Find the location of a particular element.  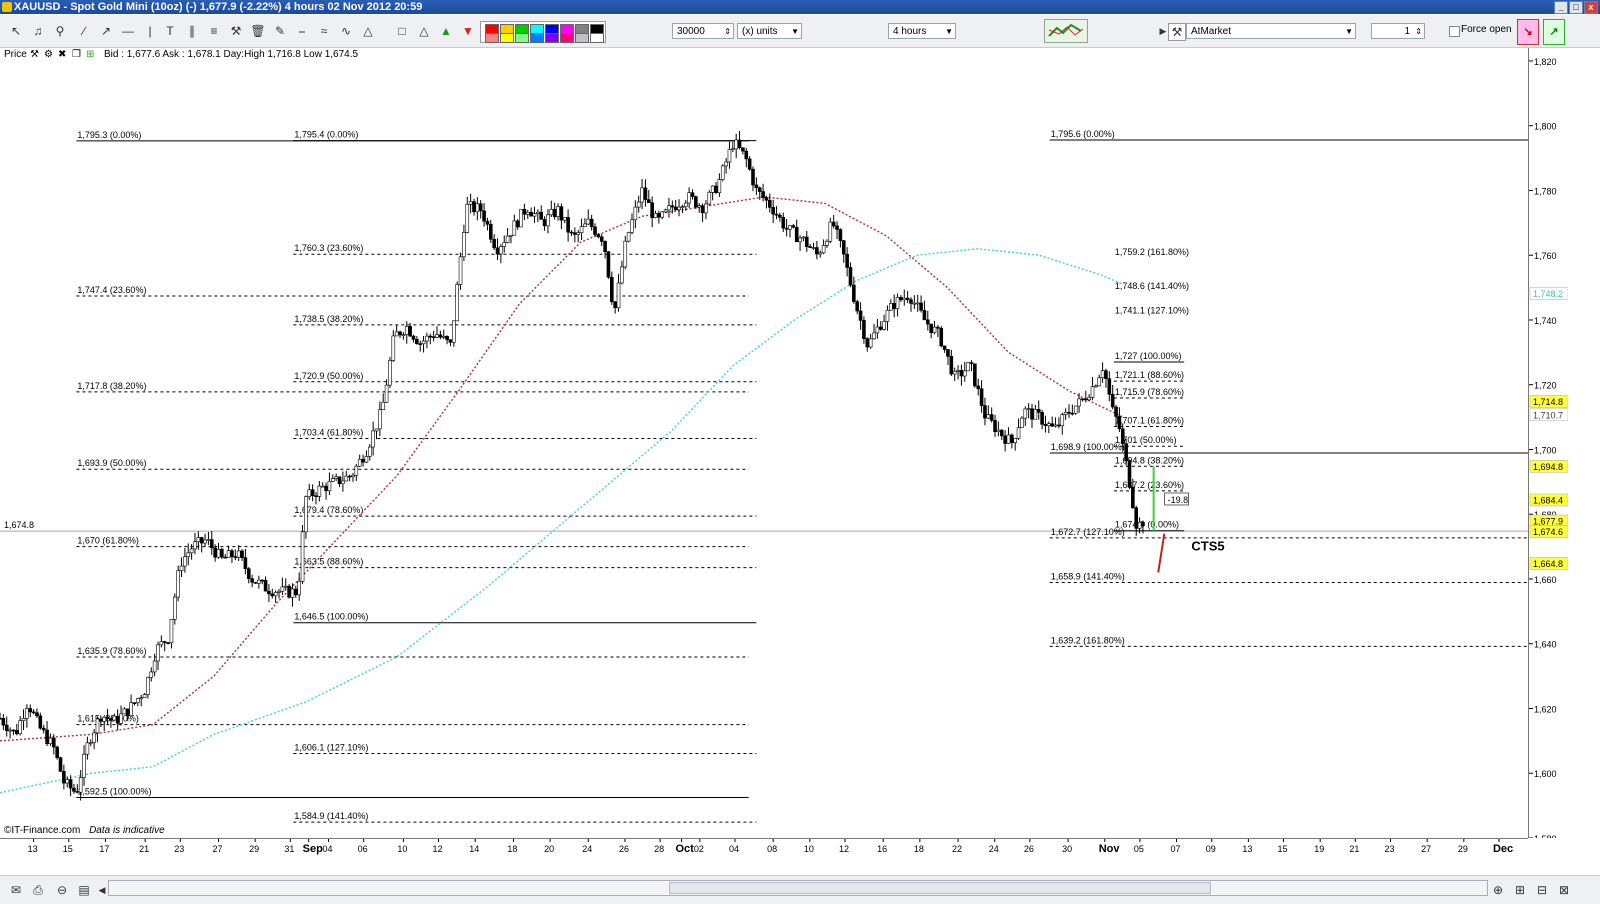

triangle-icon: △ is located at coordinates (368, 31).